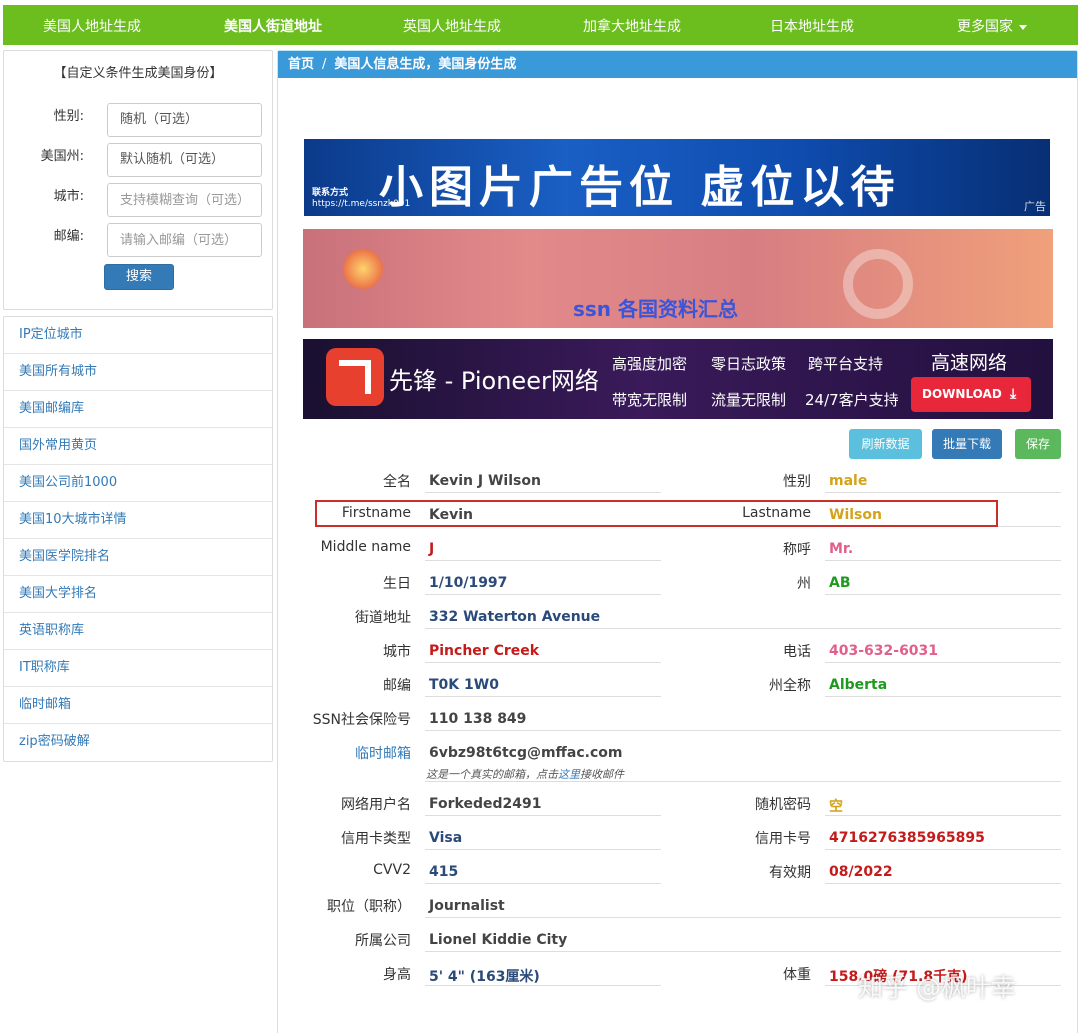 The height and width of the screenshot is (1033, 1081). What do you see at coordinates (138, 446) in the screenshot?
I see `link-yellow-pages: 国外常用黄页` at bounding box center [138, 446].